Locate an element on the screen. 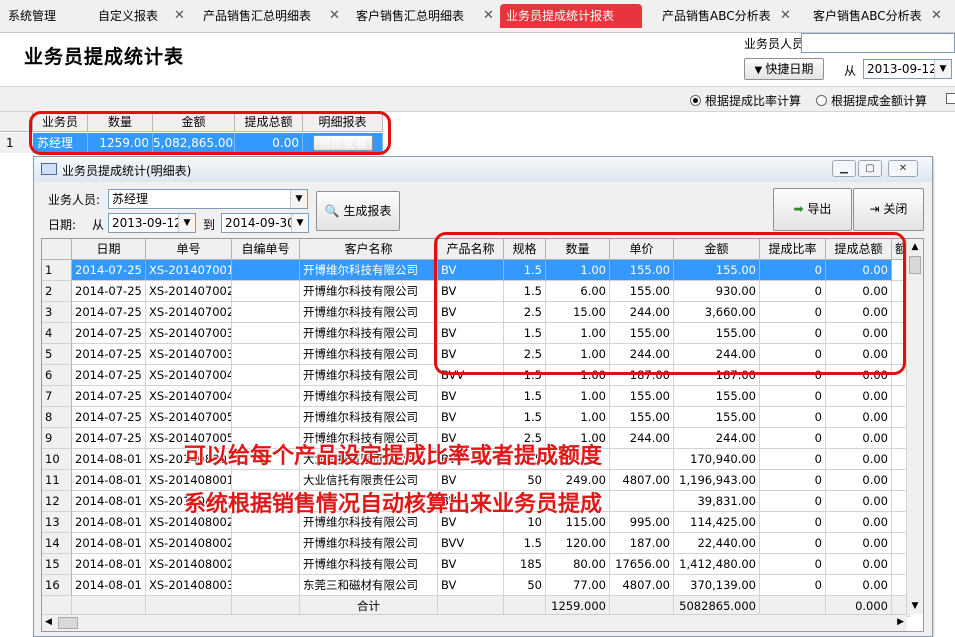 The height and width of the screenshot is (637, 955). from-date-input: 2013-09-12 ▼ is located at coordinates (907, 69).